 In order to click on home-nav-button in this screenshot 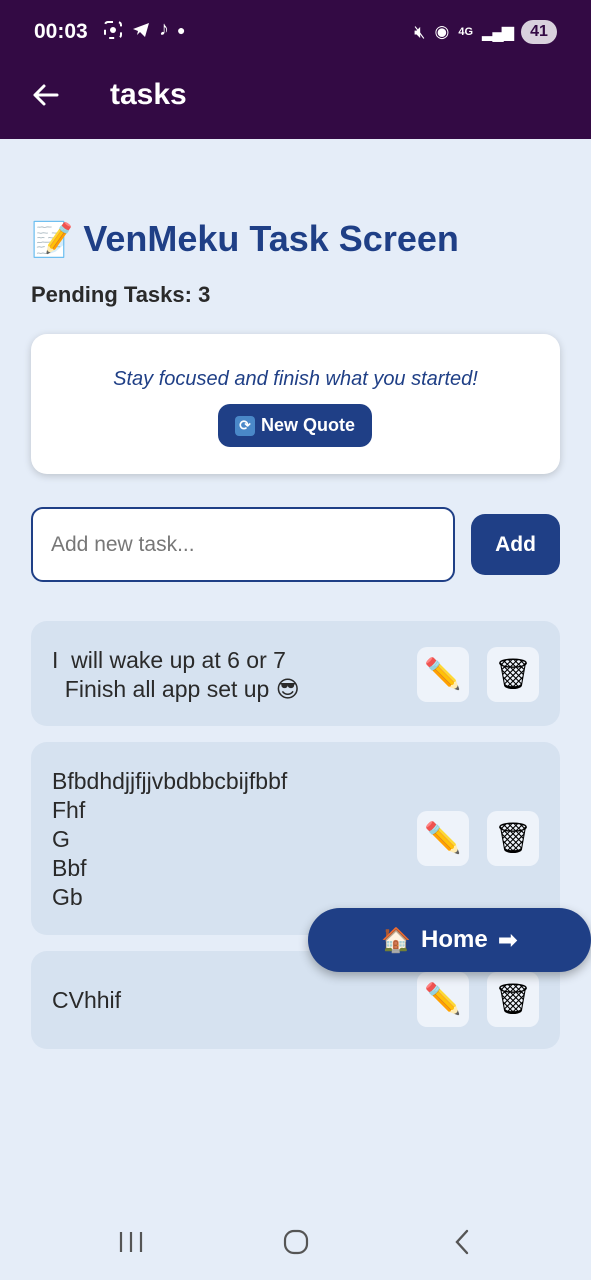, I will do `click(296, 1242)`.